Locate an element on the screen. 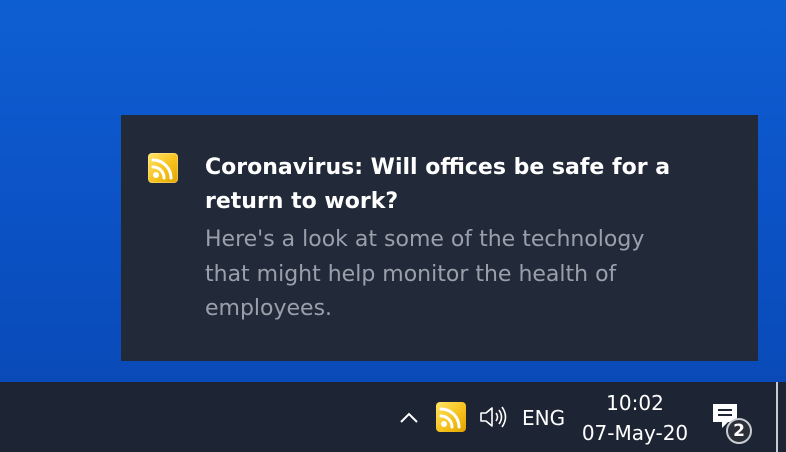  notification-count-badge: 2 is located at coordinates (739, 431).